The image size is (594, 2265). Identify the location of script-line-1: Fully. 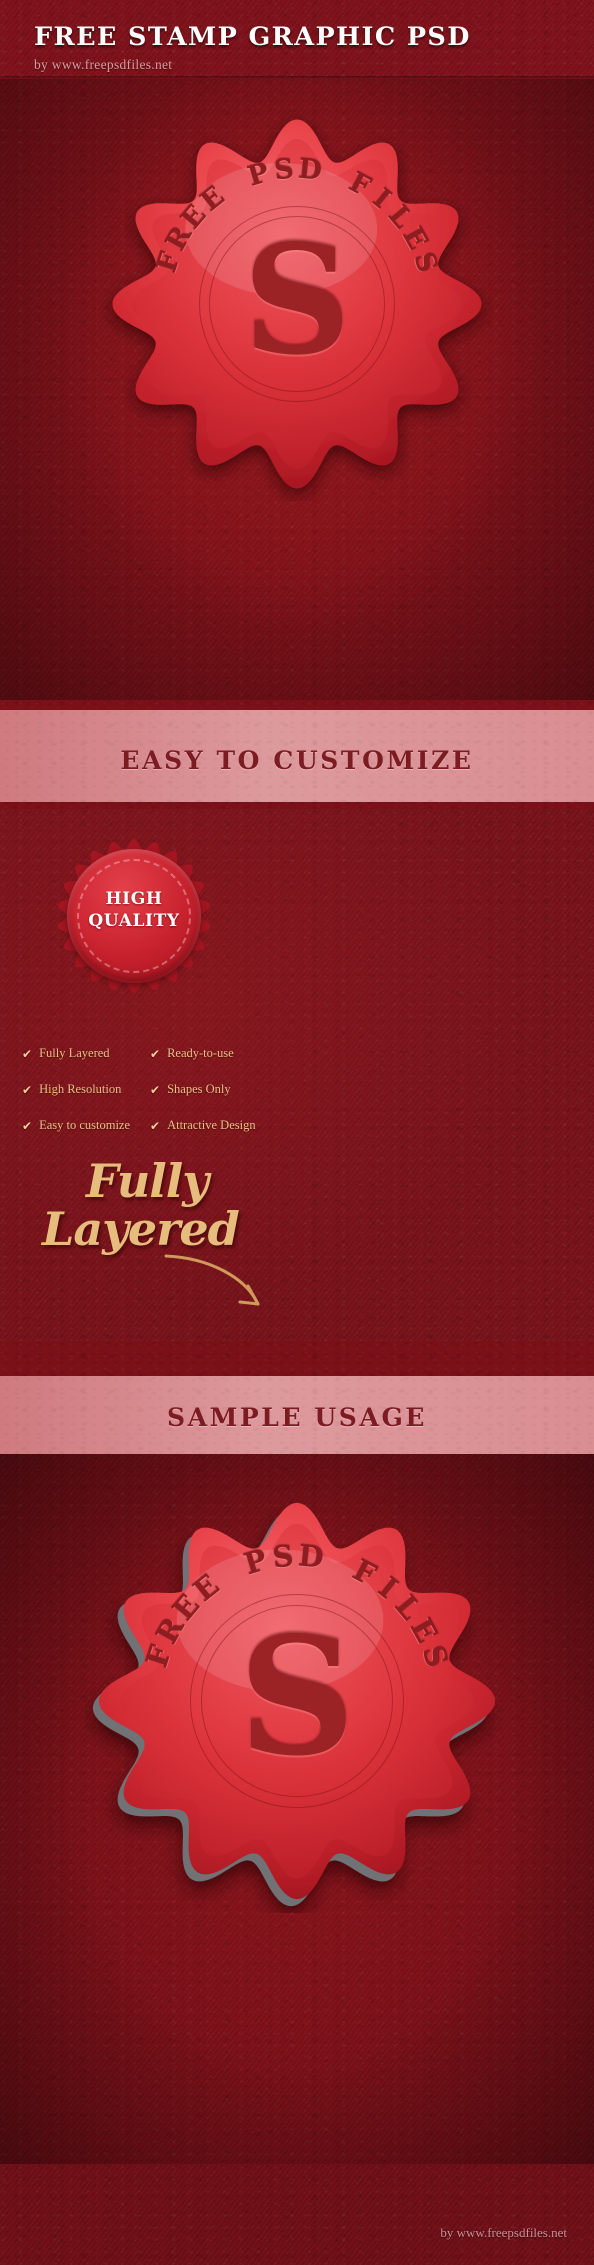
(147, 1181).